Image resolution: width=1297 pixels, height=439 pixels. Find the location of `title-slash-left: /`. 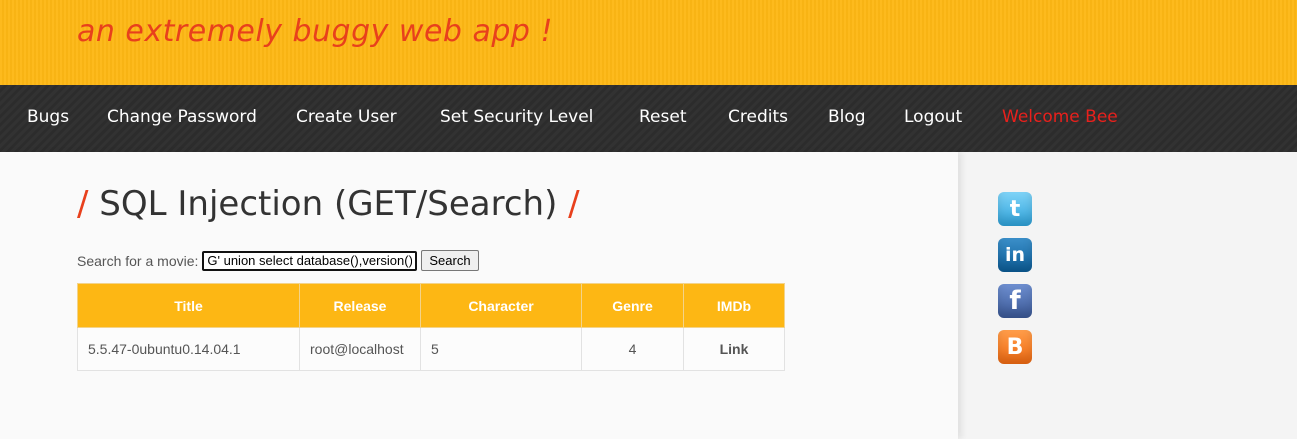

title-slash-left: / is located at coordinates (83, 204).